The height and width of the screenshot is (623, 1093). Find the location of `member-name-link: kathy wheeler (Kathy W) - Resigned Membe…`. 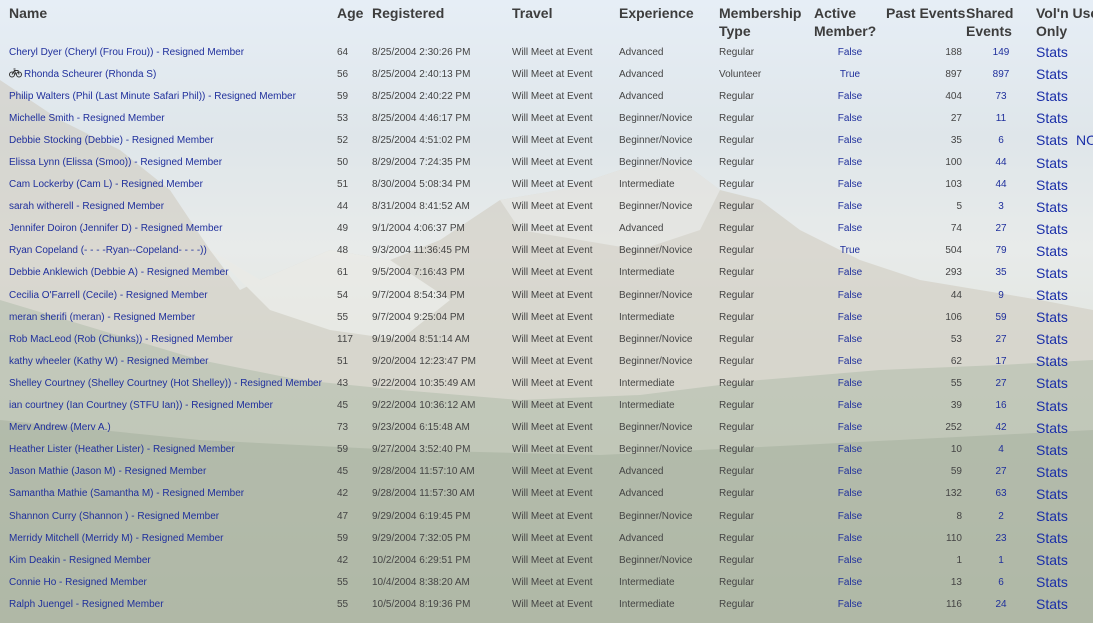

member-name-link: kathy wheeler (Kathy W) - Resigned Membe… is located at coordinates (109, 361).